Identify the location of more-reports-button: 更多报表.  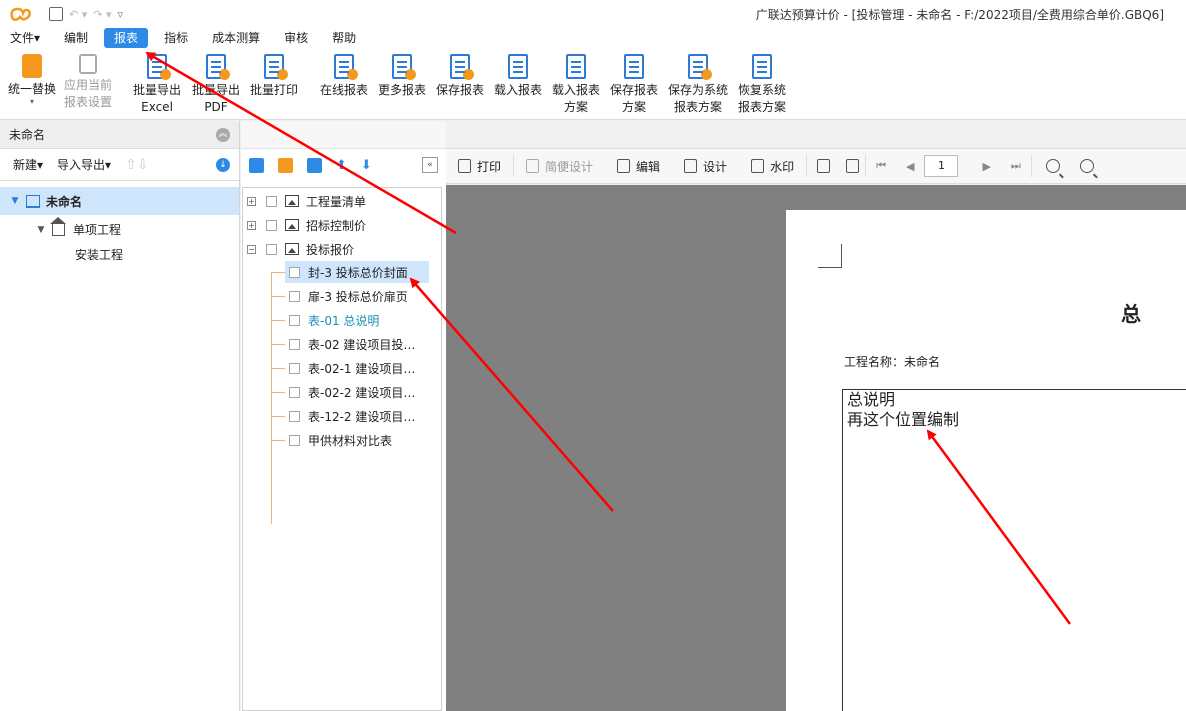
(402, 76).